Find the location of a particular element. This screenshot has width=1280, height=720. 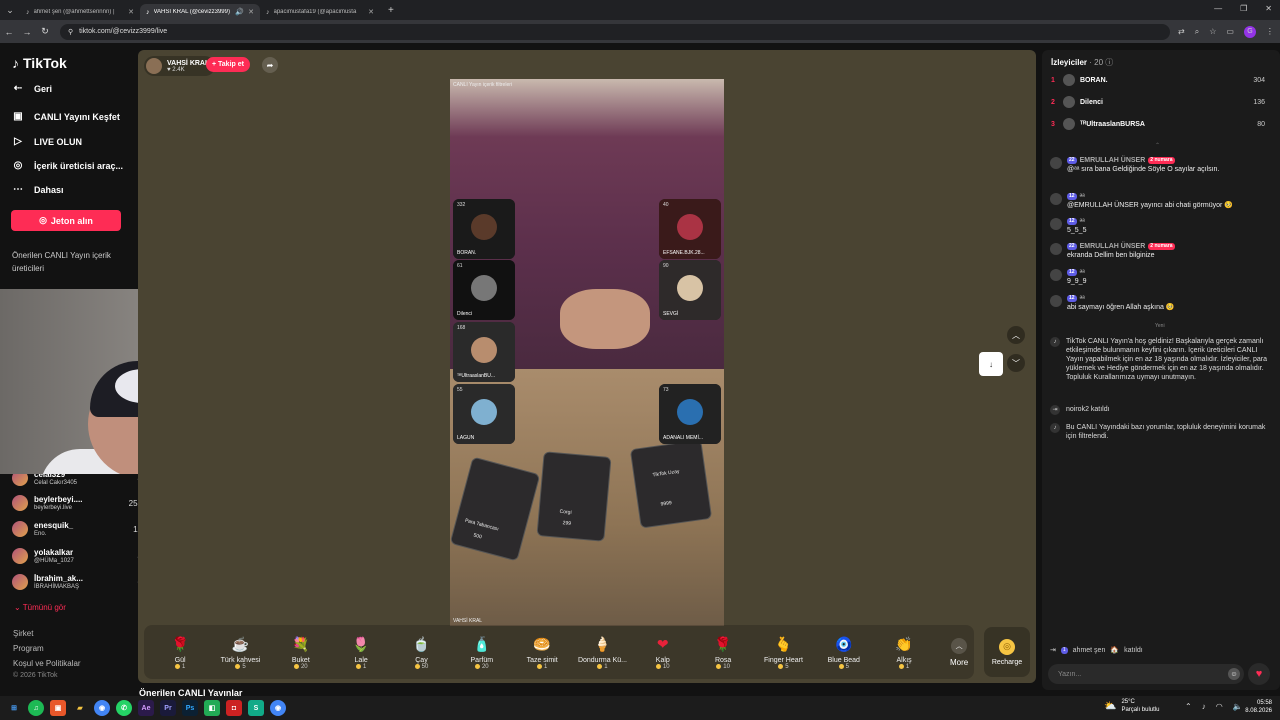

gift-rose: 🌹 Gül 1 is located at coordinates (180, 652).